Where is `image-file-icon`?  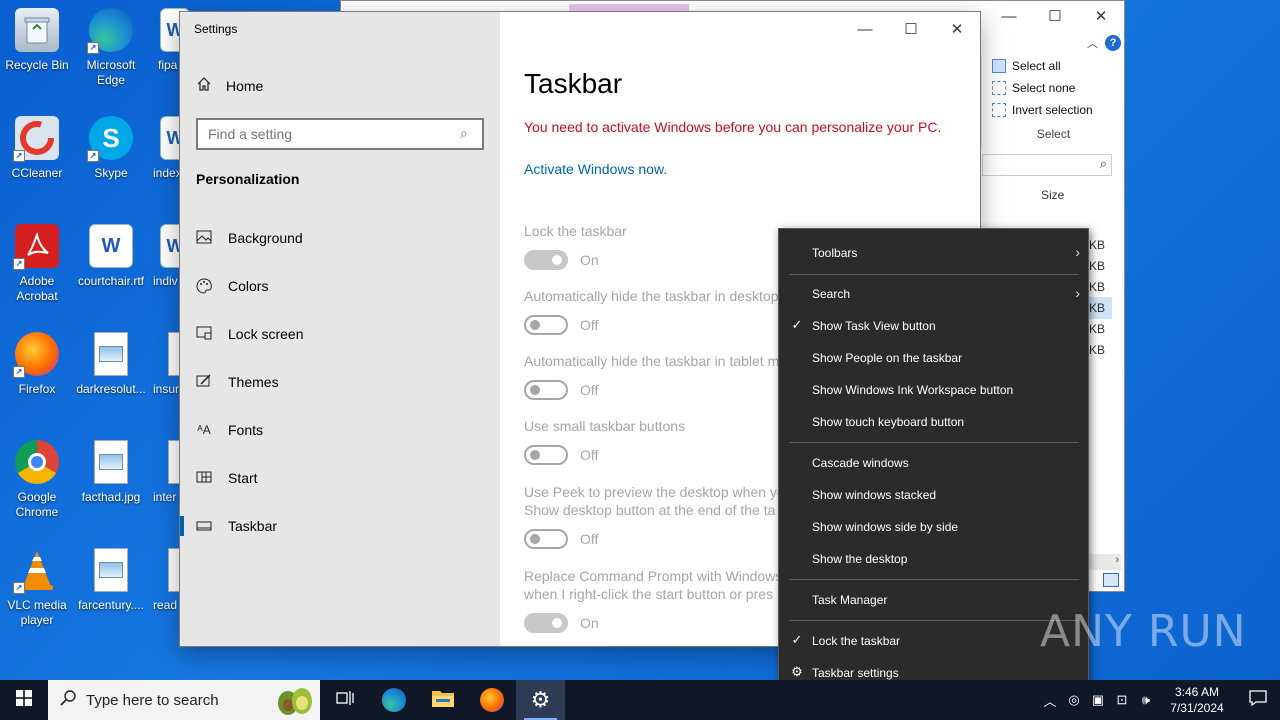 image-file-icon is located at coordinates (111, 570).